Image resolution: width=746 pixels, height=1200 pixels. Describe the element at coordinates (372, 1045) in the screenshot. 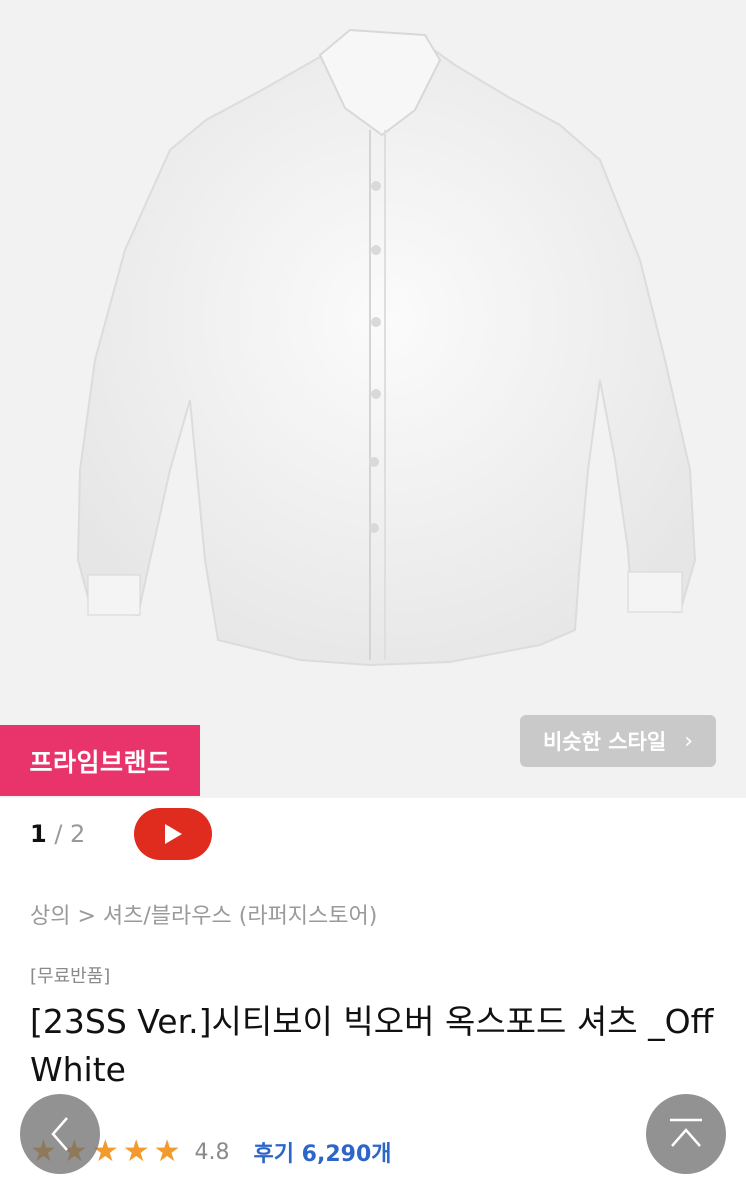

I see `product-title: [23SS Ver.]시티보이 빅오버 옥스포드 셔츠 _Off White` at that location.